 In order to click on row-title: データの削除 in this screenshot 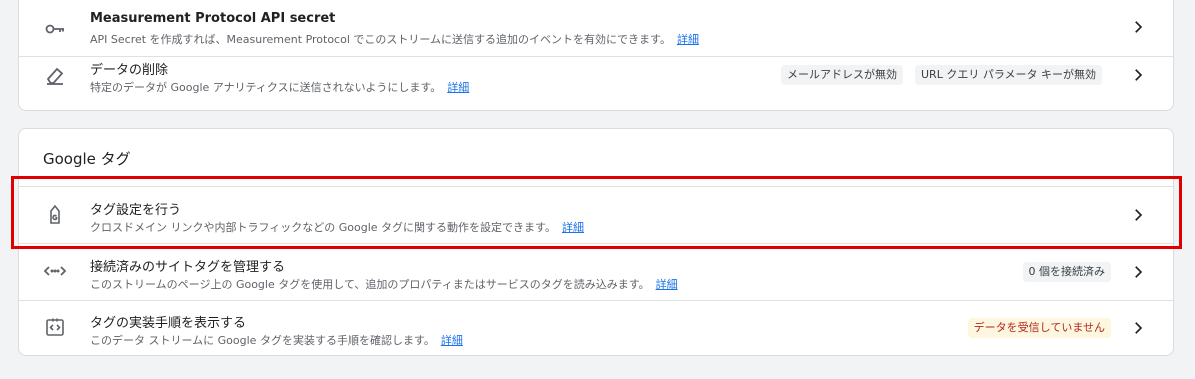, I will do `click(129, 70)`.